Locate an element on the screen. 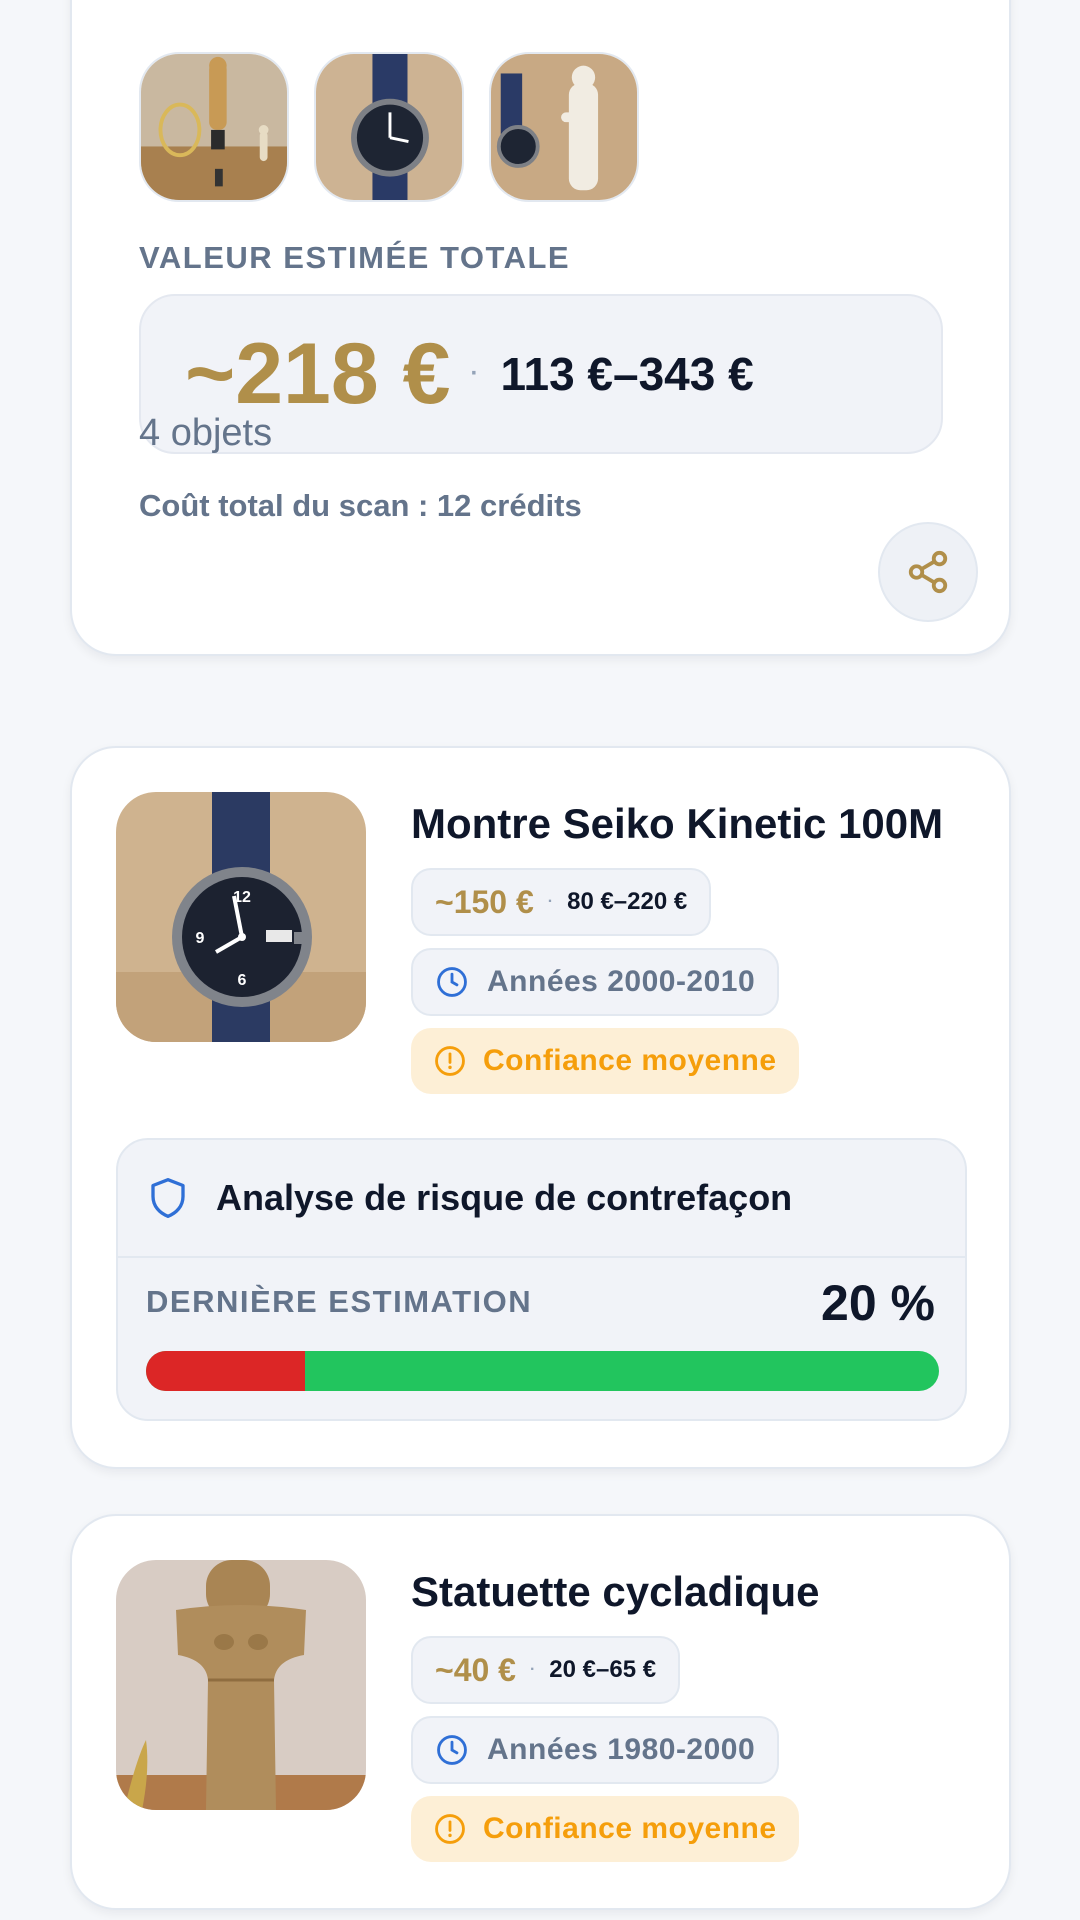 The height and width of the screenshot is (1920, 1080). total-range: 113 €–343 € is located at coordinates (627, 374).